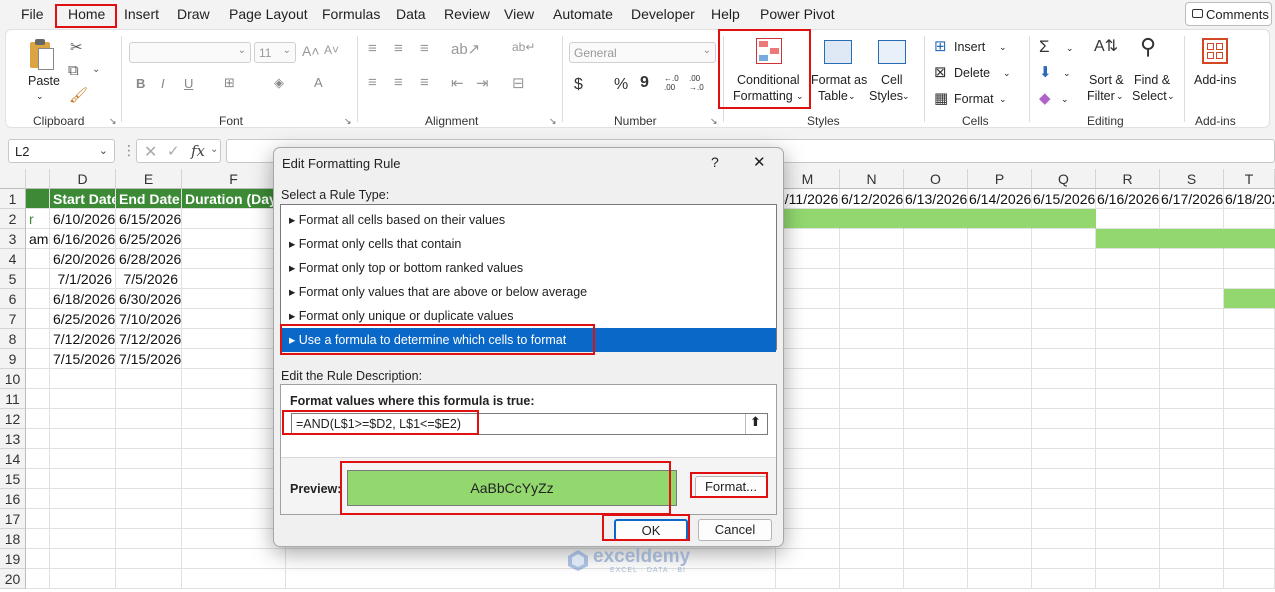  Describe the element at coordinates (663, 14) in the screenshot. I see `menu-developer: Developer` at that location.